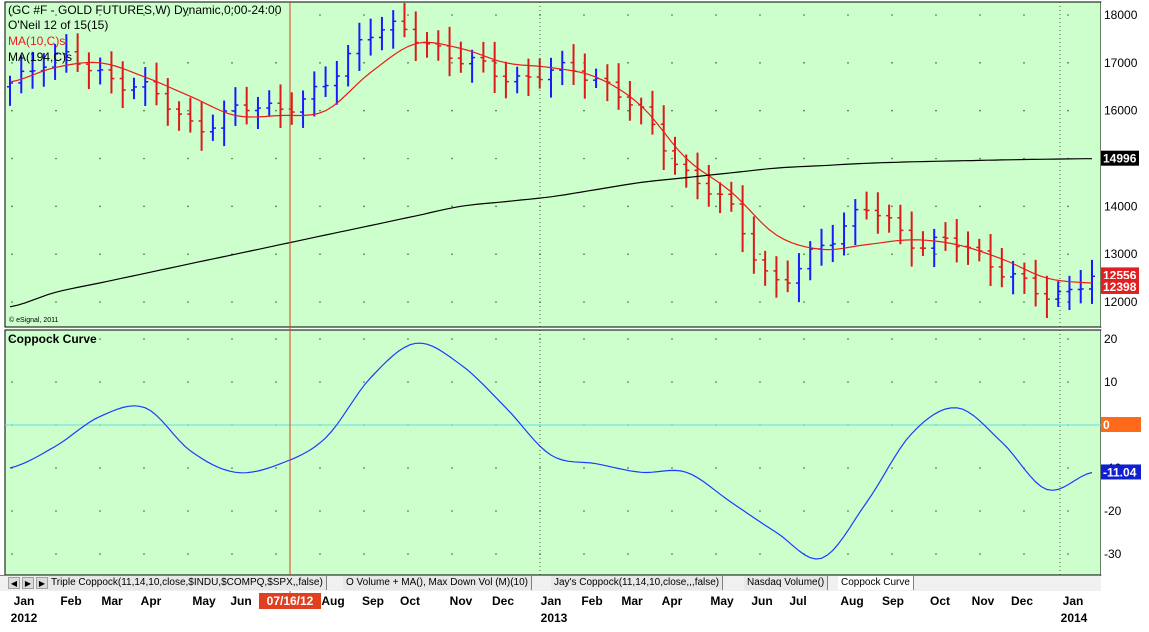 The image size is (1149, 632). Describe the element at coordinates (554, 618) in the screenshot. I see `year-tick-label: 2013` at that location.